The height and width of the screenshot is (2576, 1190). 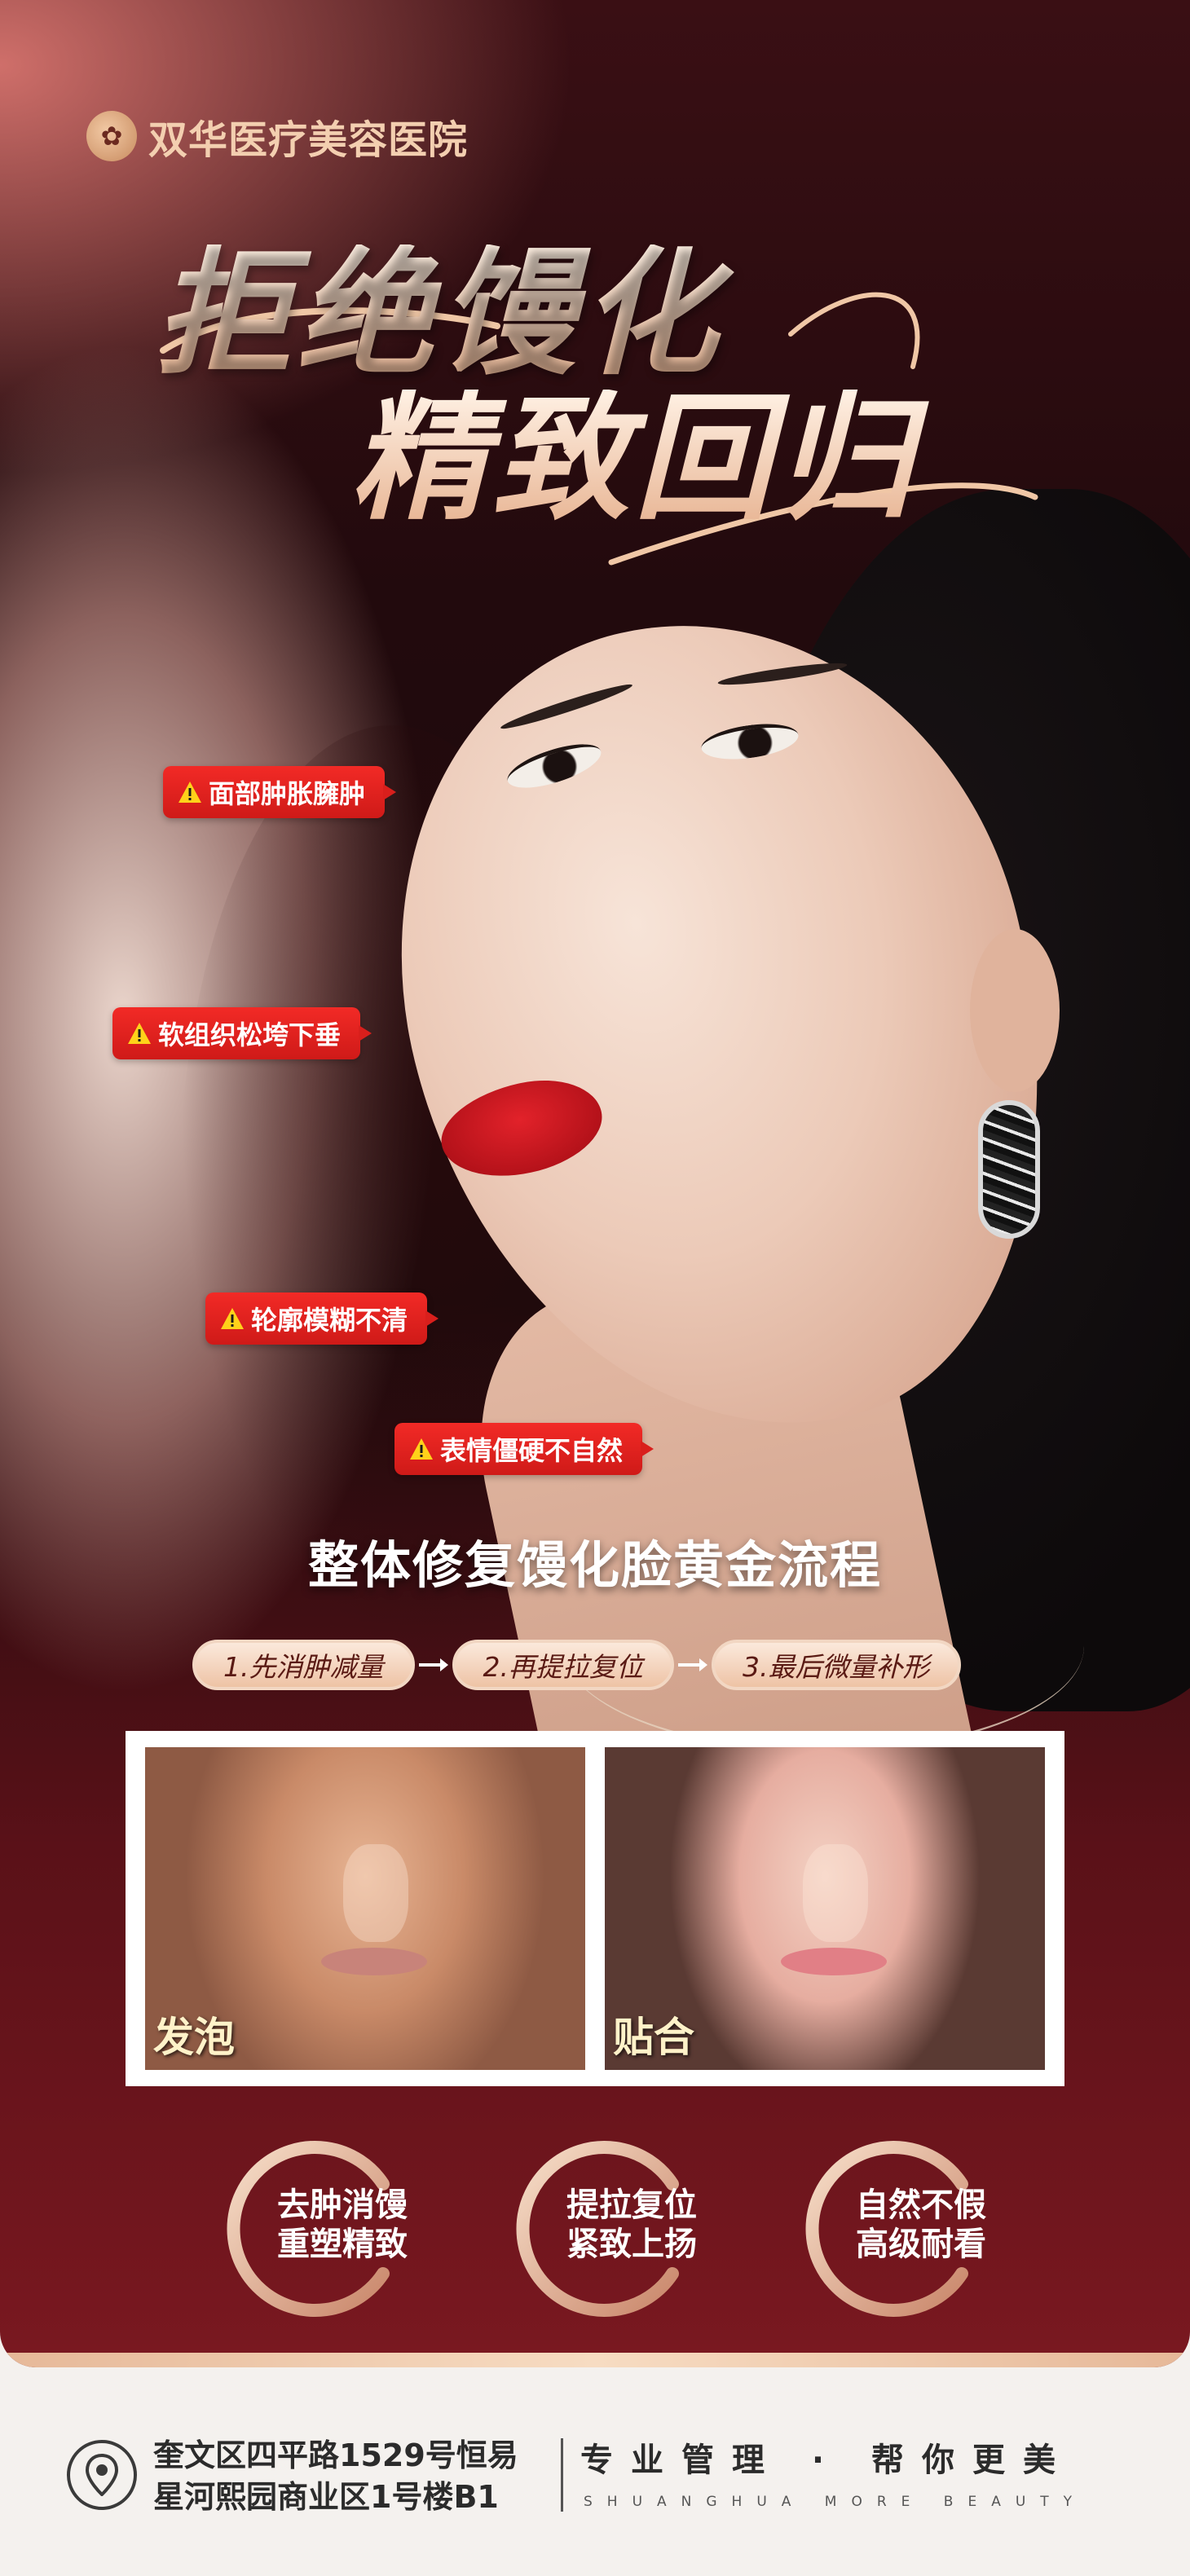 What do you see at coordinates (343, 2244) in the screenshot?
I see `benefit-line2: 重塑精致` at bounding box center [343, 2244].